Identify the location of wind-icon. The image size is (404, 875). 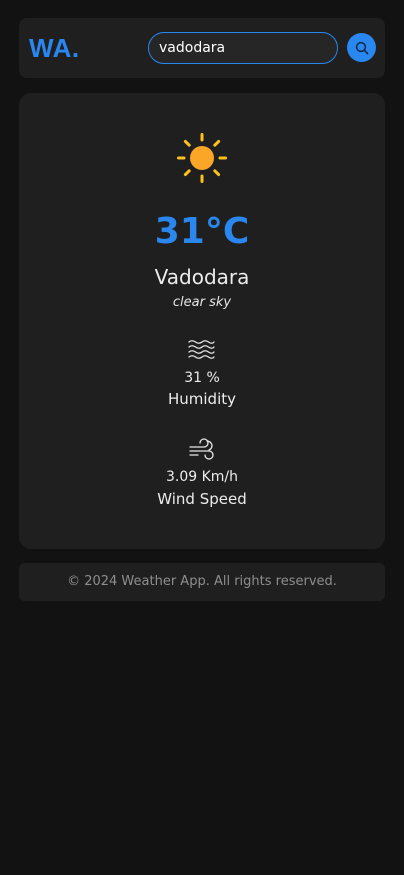
(201, 449).